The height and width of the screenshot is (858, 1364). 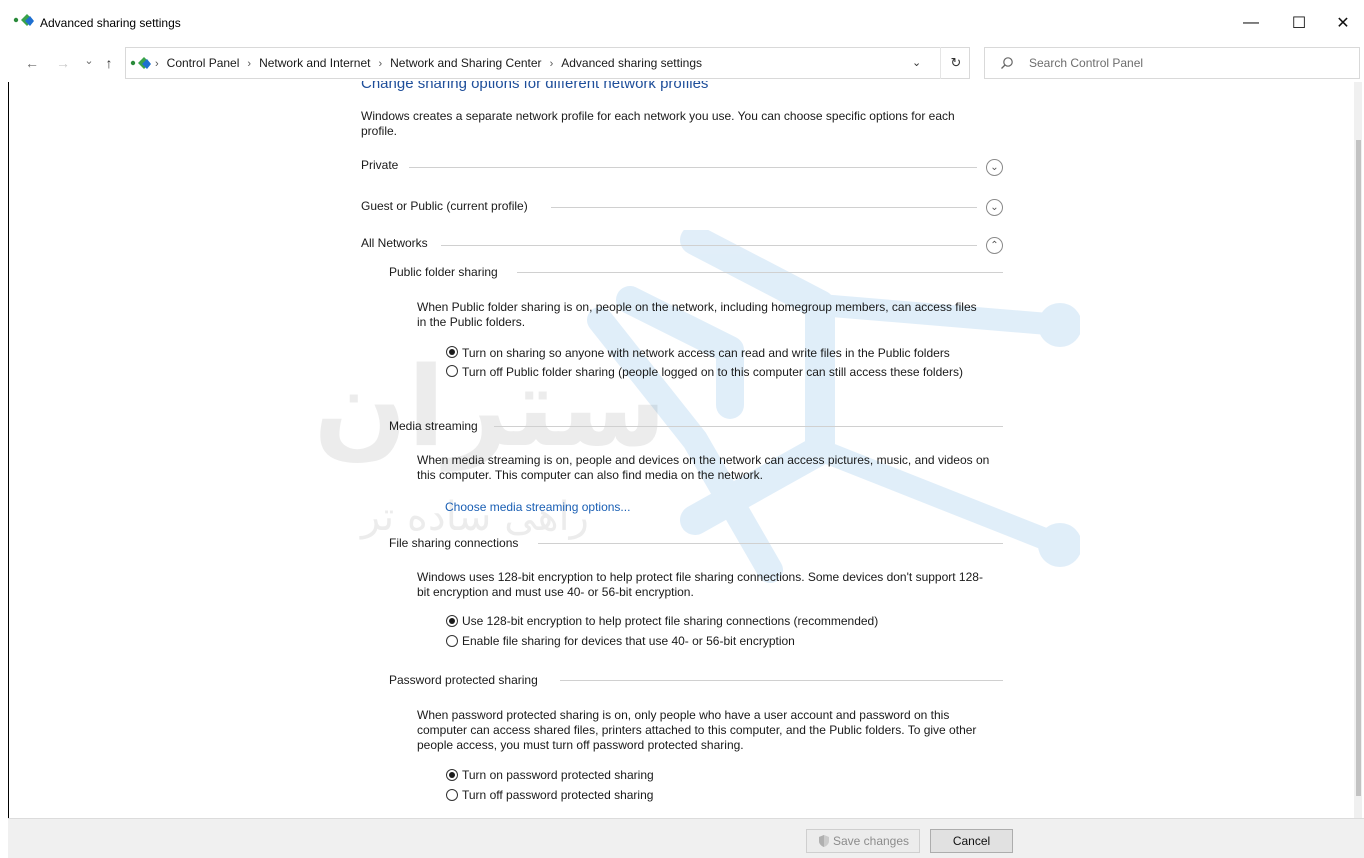 What do you see at coordinates (394, 243) in the screenshot?
I see `profile-all-networks-label: All Networks` at bounding box center [394, 243].